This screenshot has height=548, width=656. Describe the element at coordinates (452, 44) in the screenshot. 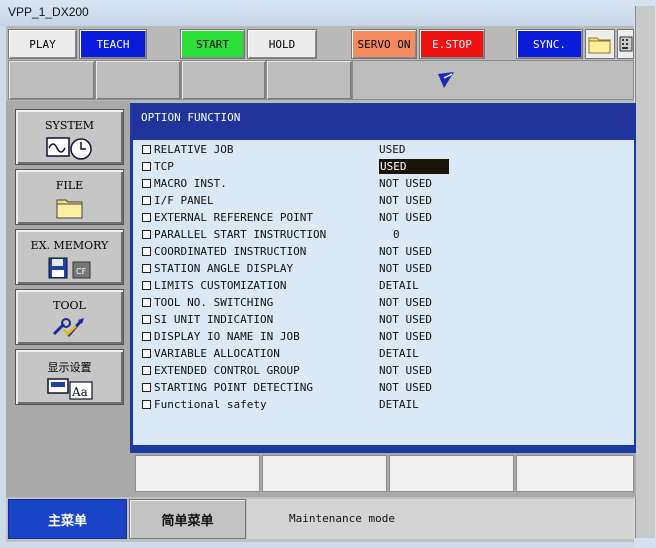

I see `e-stop-button: E.STOP` at that location.